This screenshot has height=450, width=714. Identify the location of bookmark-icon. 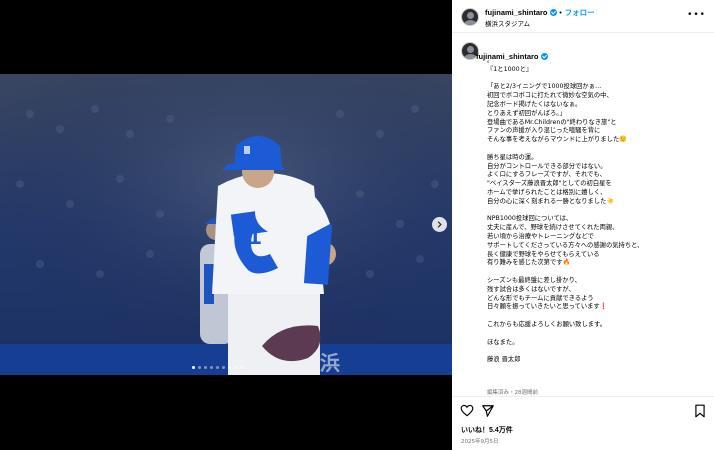
(700, 411).